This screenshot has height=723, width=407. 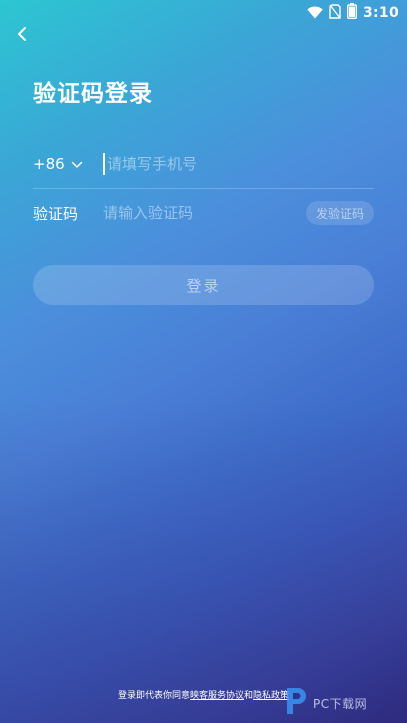 I want to click on chevron-left-icon, so click(x=22, y=36).